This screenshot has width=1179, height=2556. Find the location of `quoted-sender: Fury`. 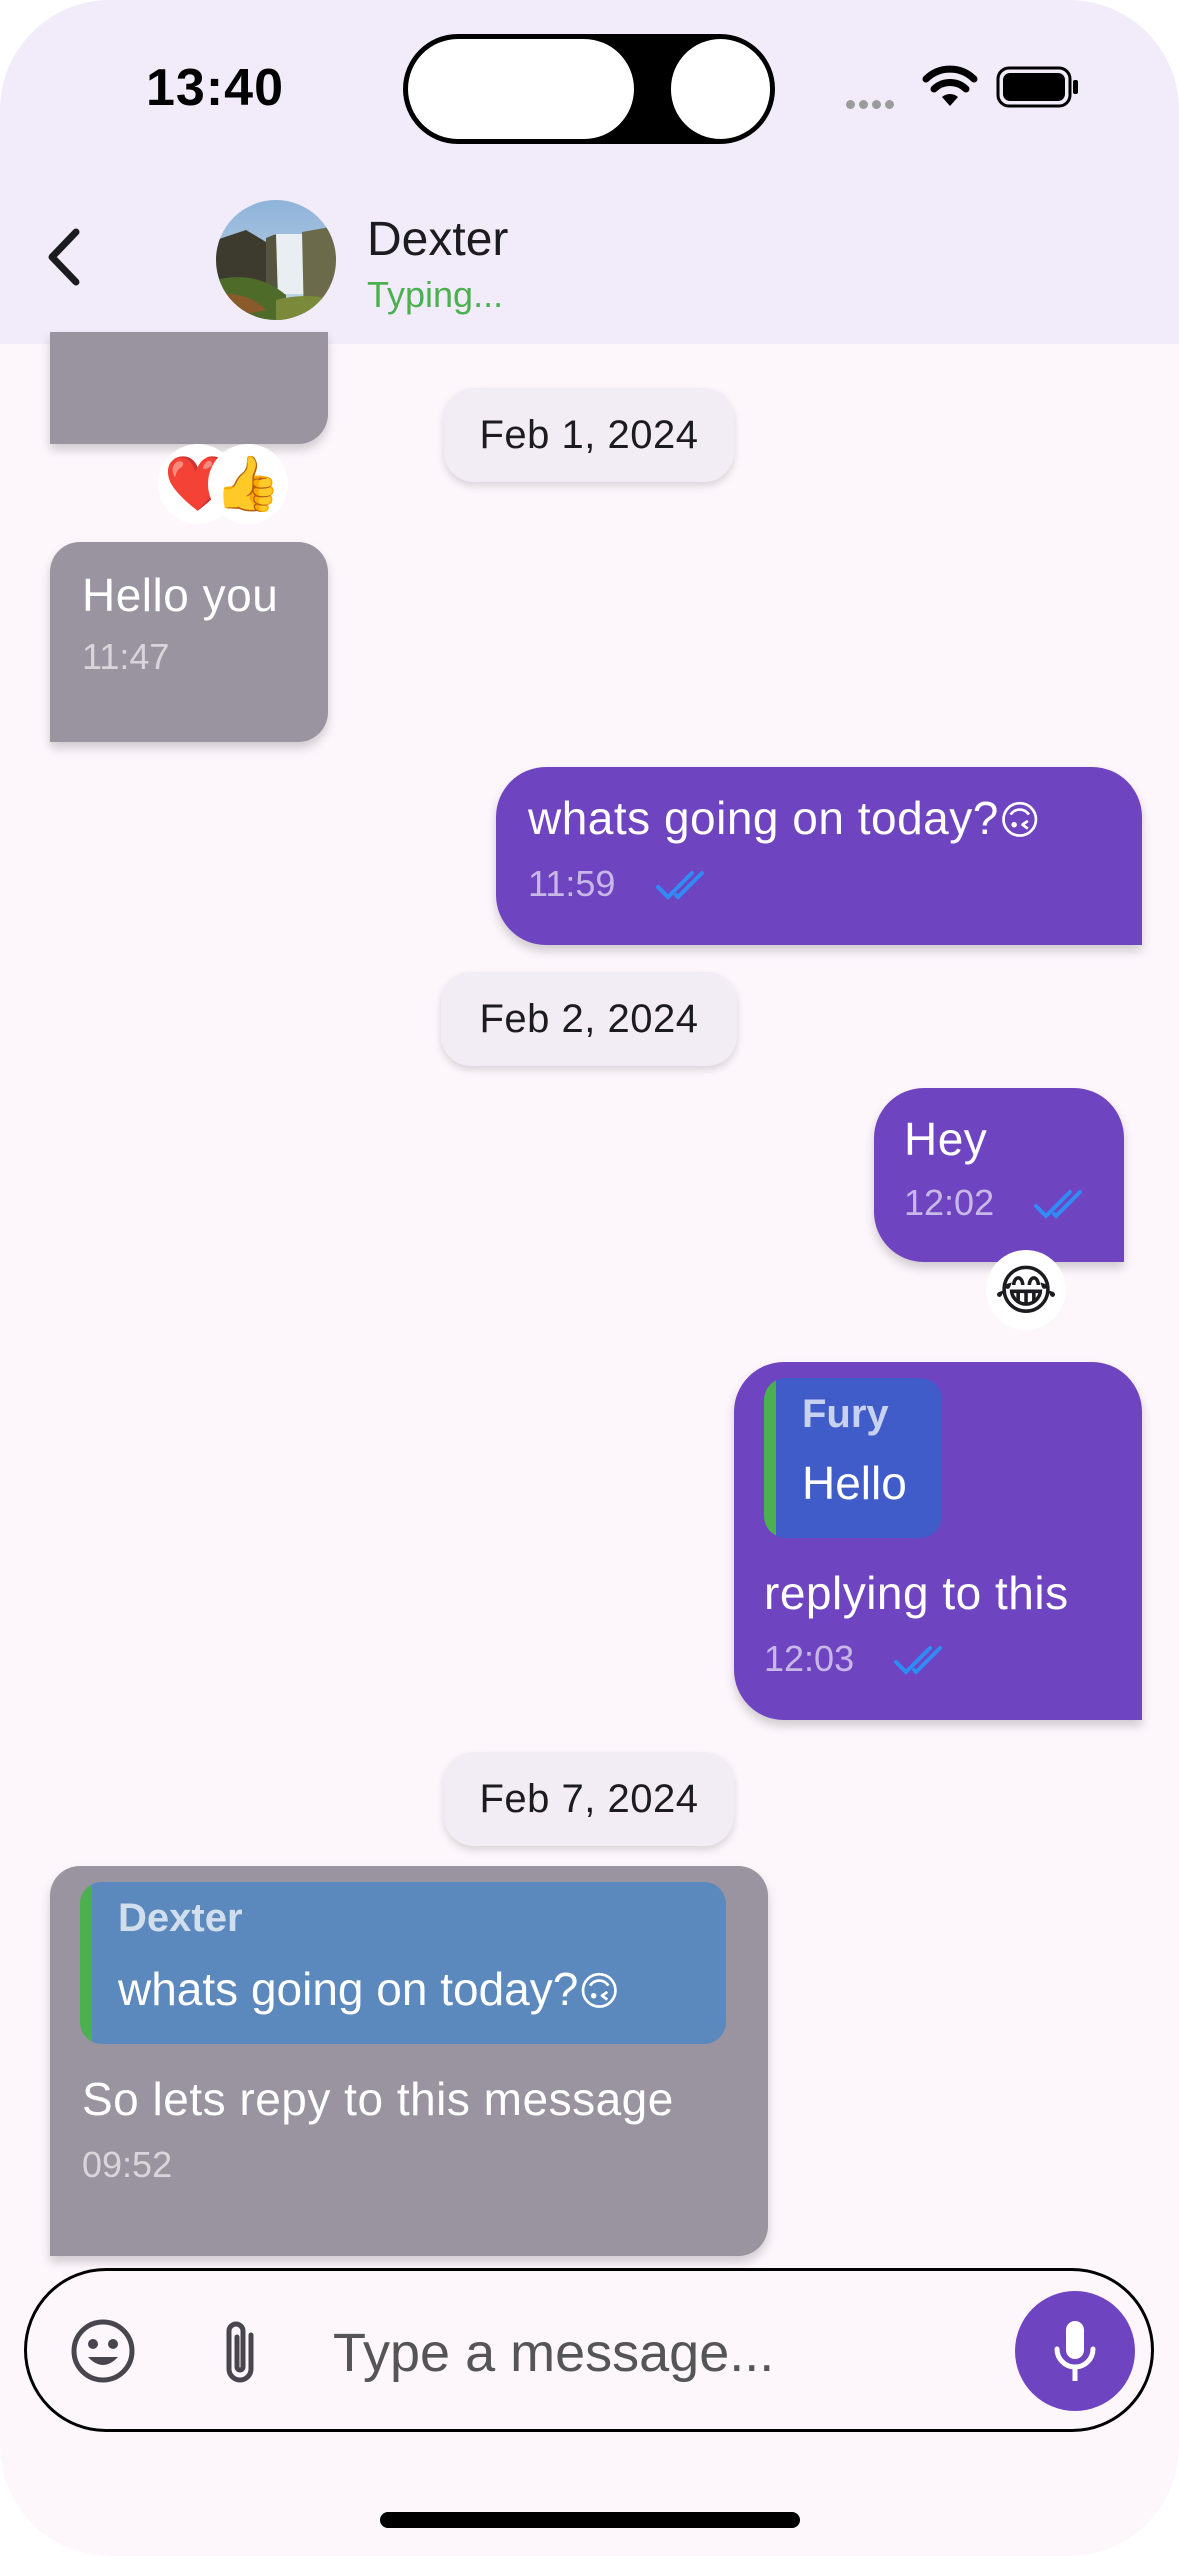

quoted-sender: Fury is located at coordinates (845, 1414).